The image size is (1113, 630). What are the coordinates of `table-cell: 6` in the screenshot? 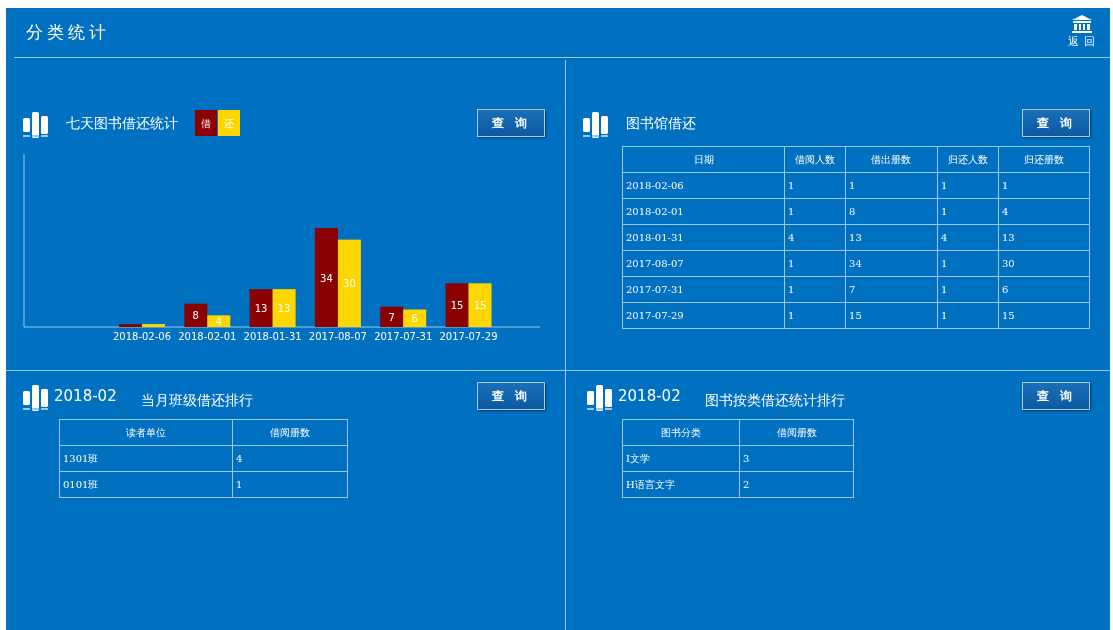 It's located at (1044, 289).